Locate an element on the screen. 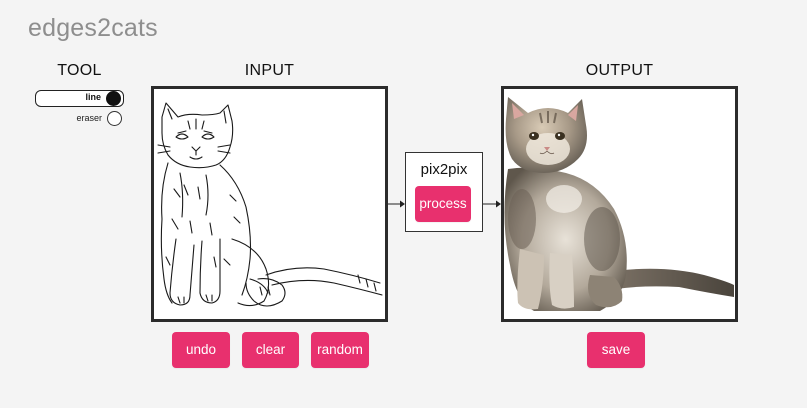  pix2pix-label: pix2pix is located at coordinates (444, 169).